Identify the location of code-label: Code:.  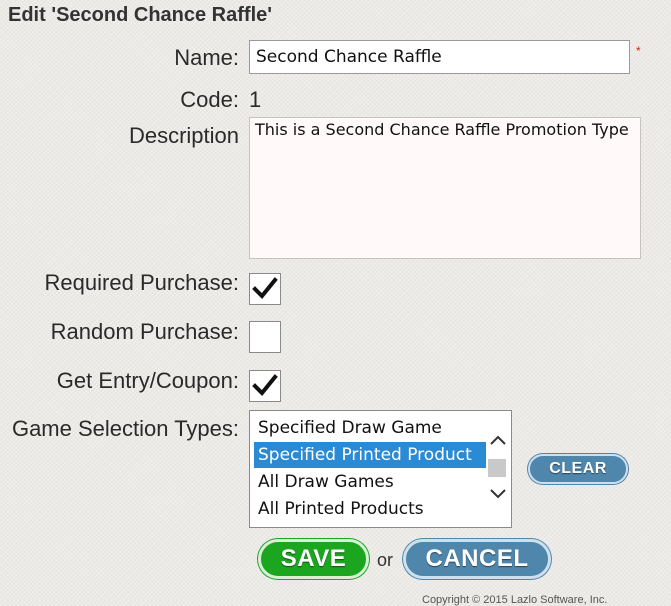
(209, 99).